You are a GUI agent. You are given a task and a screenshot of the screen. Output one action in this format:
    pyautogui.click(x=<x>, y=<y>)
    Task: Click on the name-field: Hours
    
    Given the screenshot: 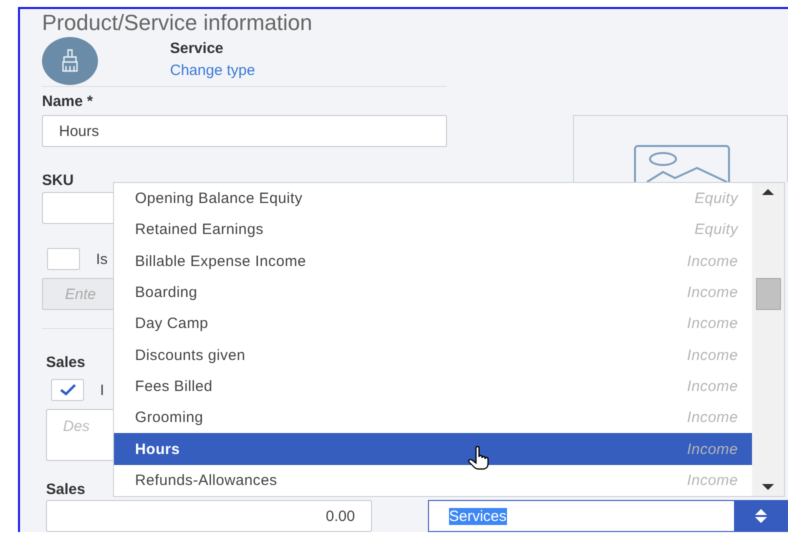 What is the action you would take?
    pyautogui.click(x=244, y=131)
    